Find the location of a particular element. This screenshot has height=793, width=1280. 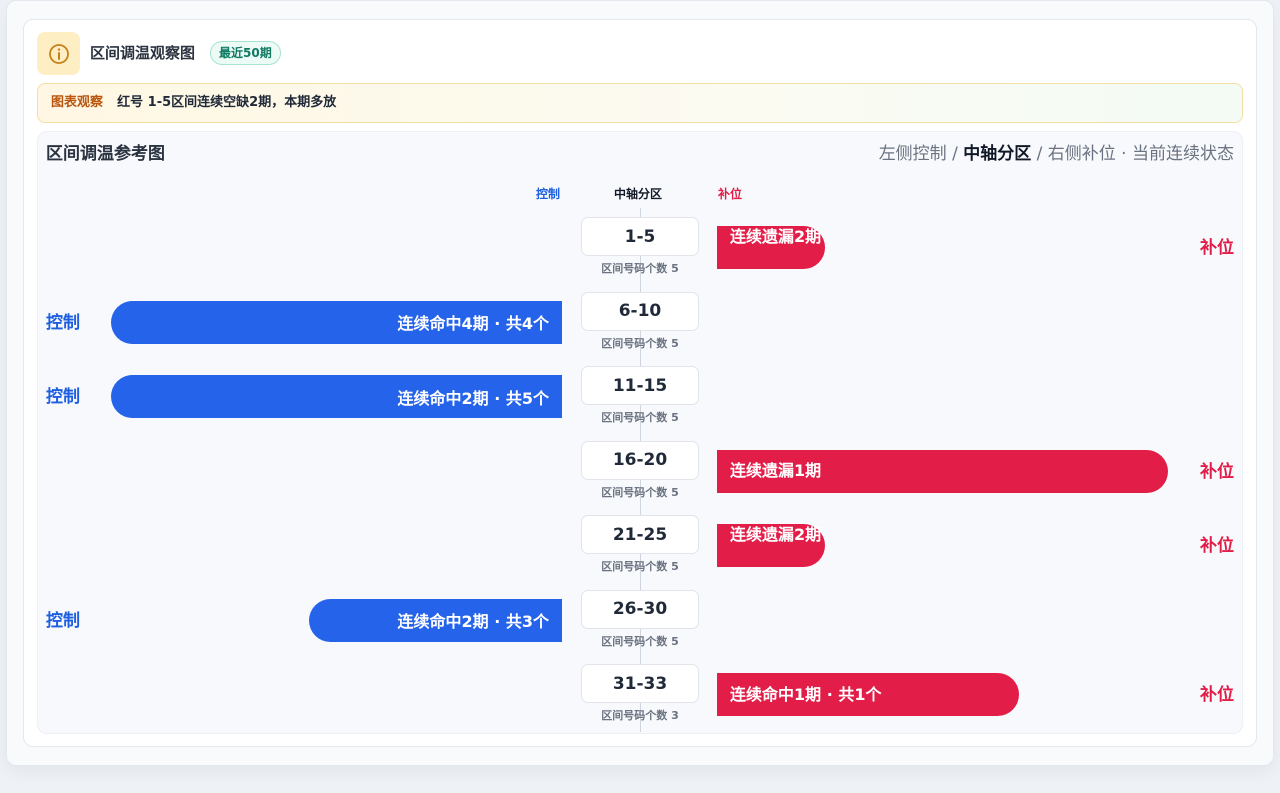

zone-range-box: 21-25 is located at coordinates (640, 534).